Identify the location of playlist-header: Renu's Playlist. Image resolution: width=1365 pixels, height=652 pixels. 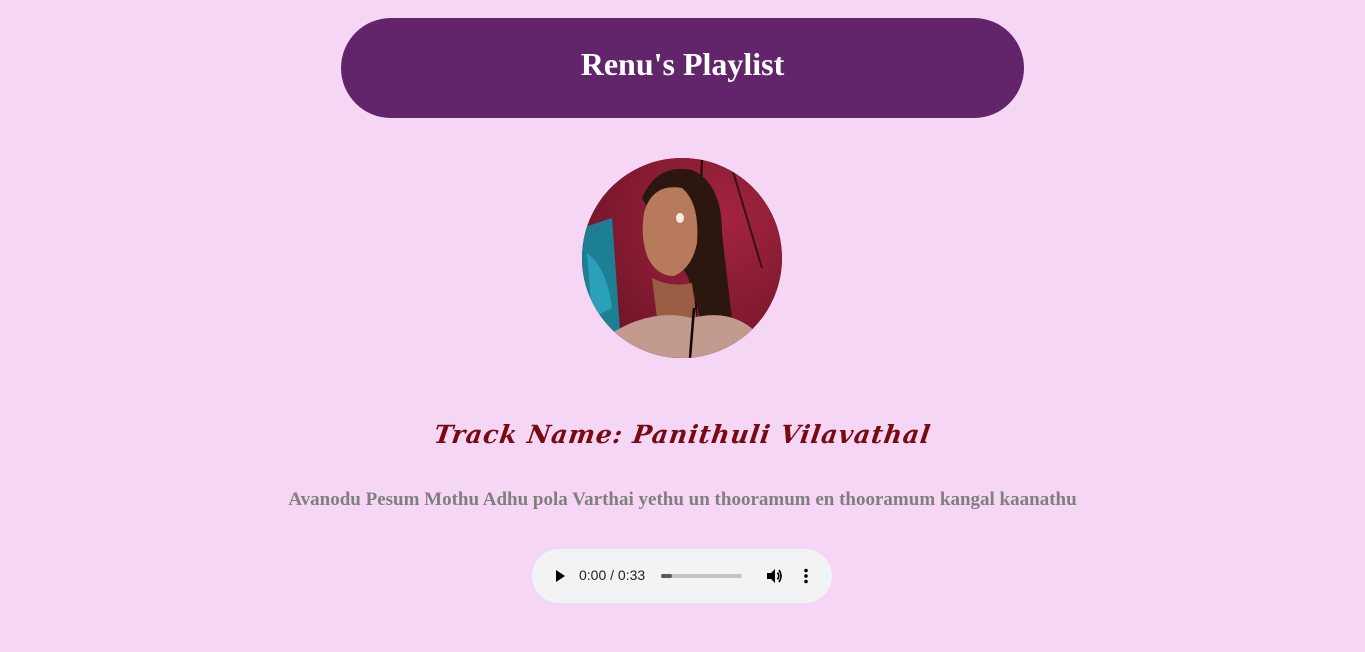
(682, 68).